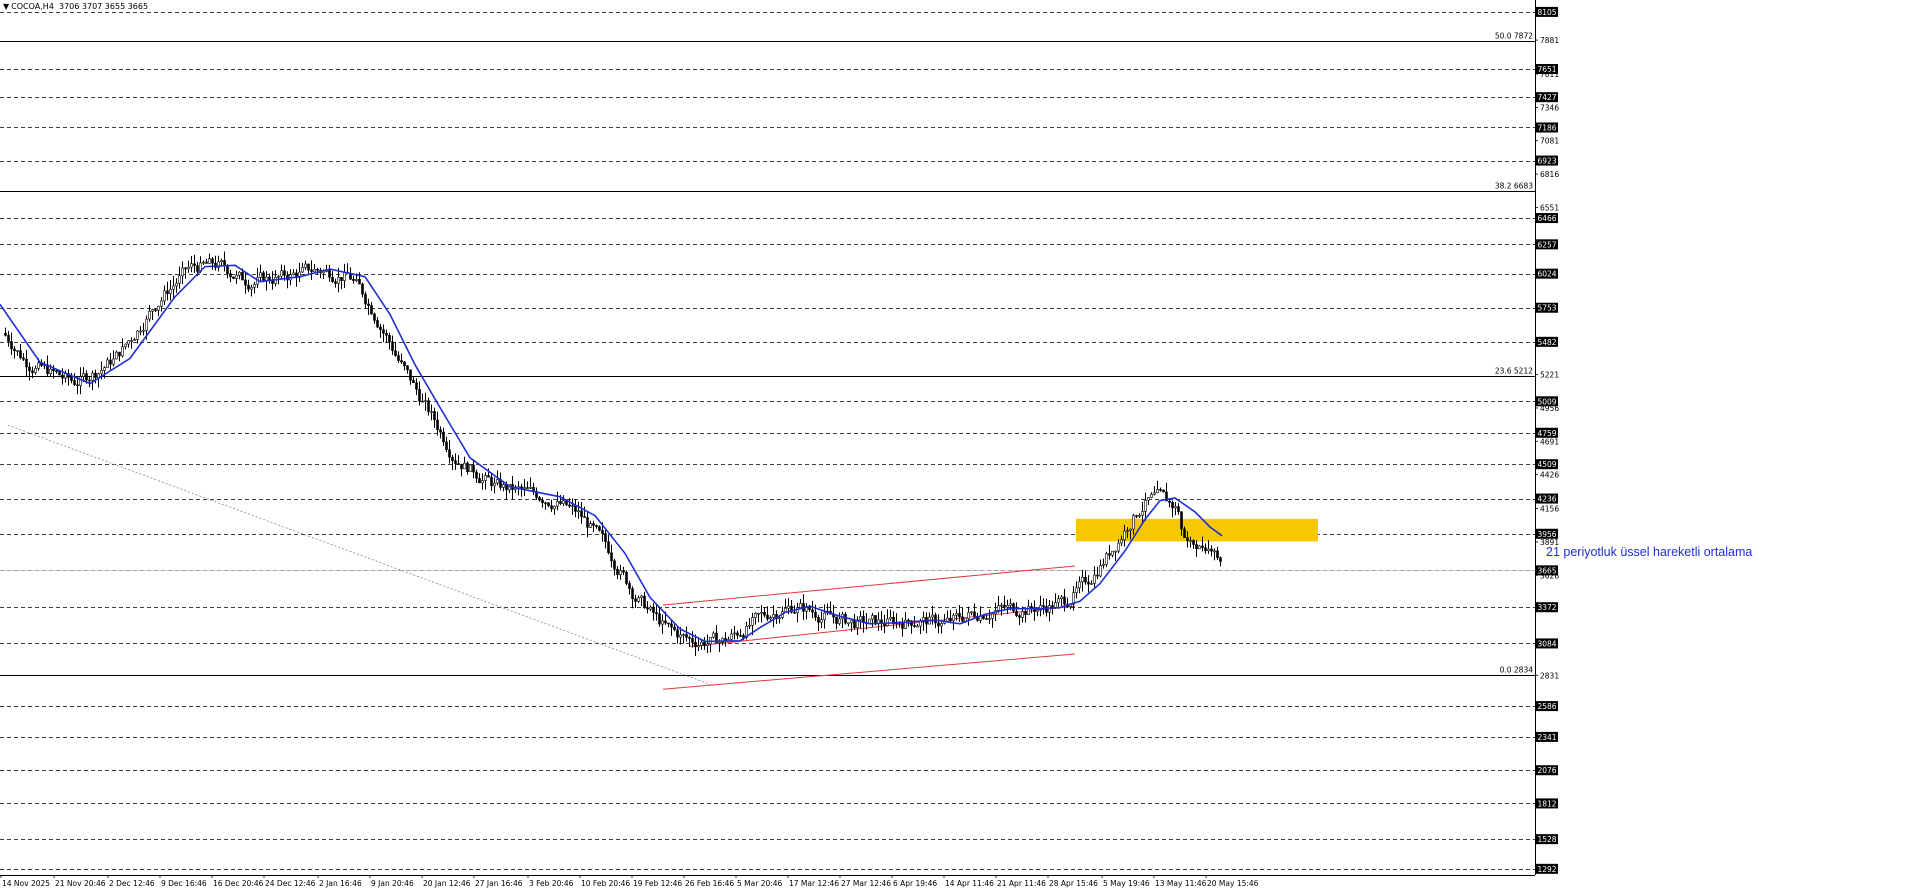 This screenshot has width=1916, height=888. What do you see at coordinates (1549, 675) in the screenshot?
I see `y-tick-label: 2831` at bounding box center [1549, 675].